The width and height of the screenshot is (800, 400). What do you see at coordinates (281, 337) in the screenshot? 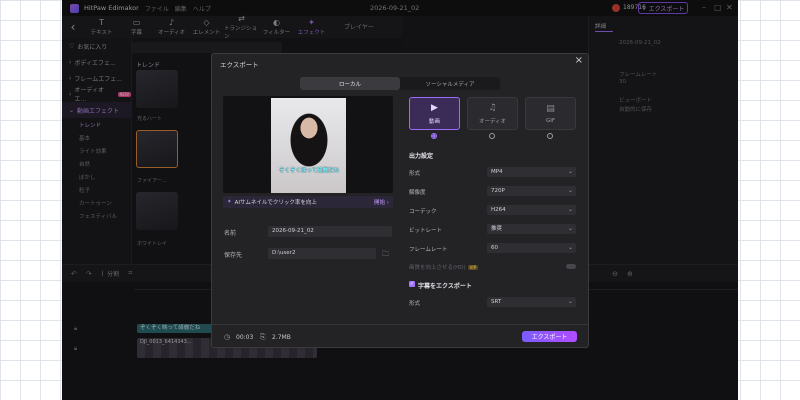
I see `file-size-value: 2.7MB` at bounding box center [281, 337].